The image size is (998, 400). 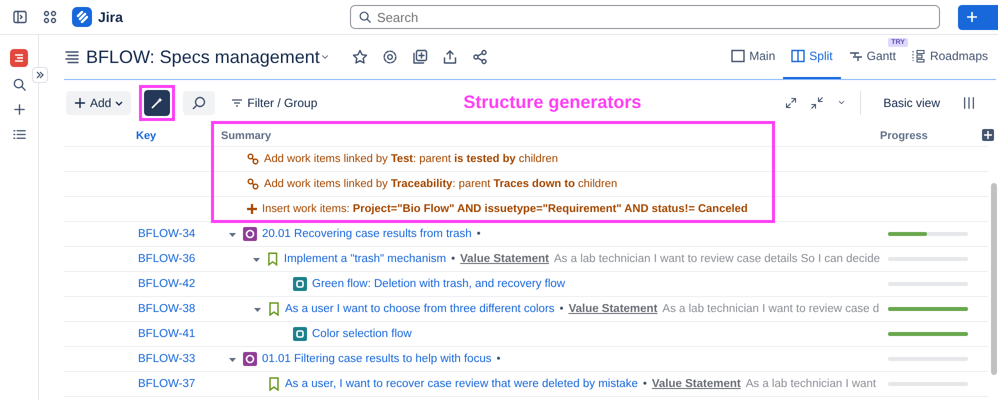 What do you see at coordinates (771, 309) in the screenshot?
I see `description-text: As a lab technician I want to review case d` at bounding box center [771, 309].